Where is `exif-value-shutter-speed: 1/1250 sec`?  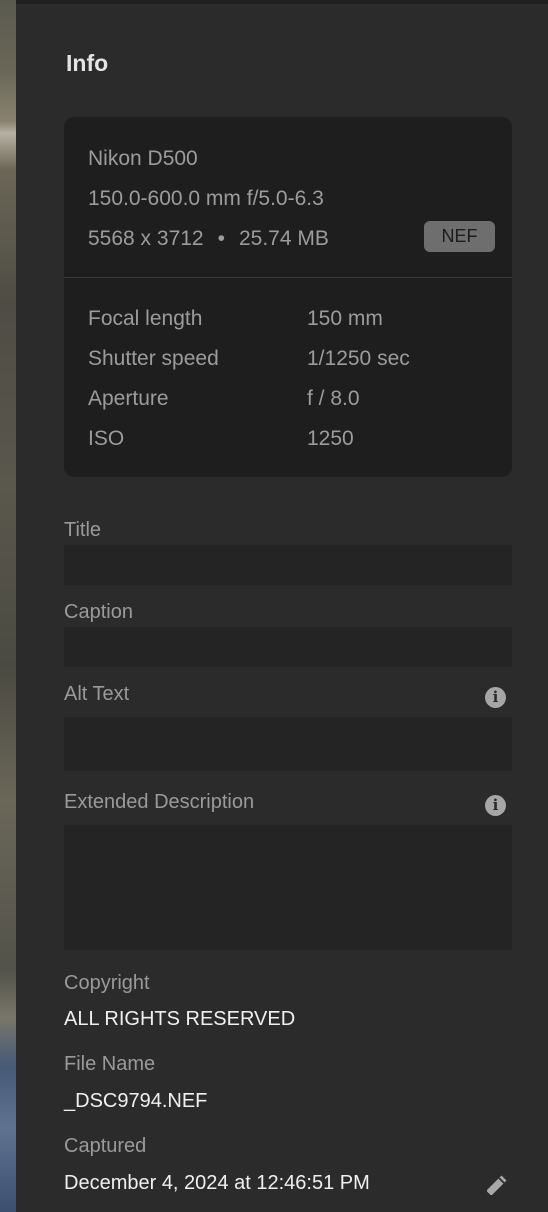
exif-value-shutter-speed: 1/1250 sec is located at coordinates (358, 358).